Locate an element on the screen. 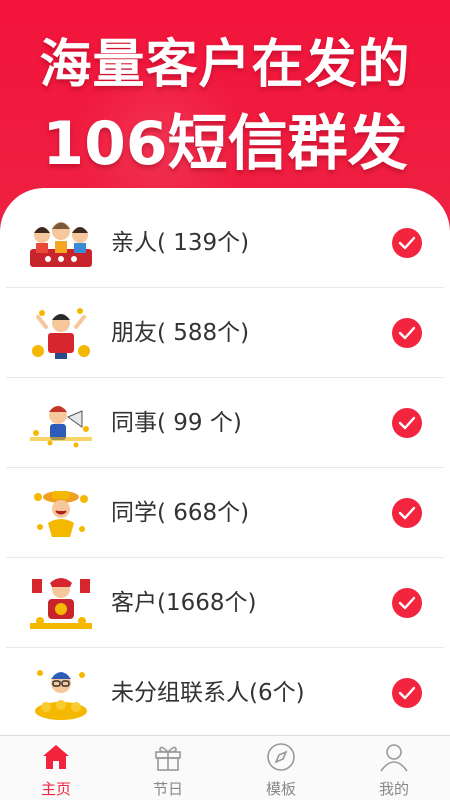 The height and width of the screenshot is (800, 450). client-illustration-icon is located at coordinates (61, 603).